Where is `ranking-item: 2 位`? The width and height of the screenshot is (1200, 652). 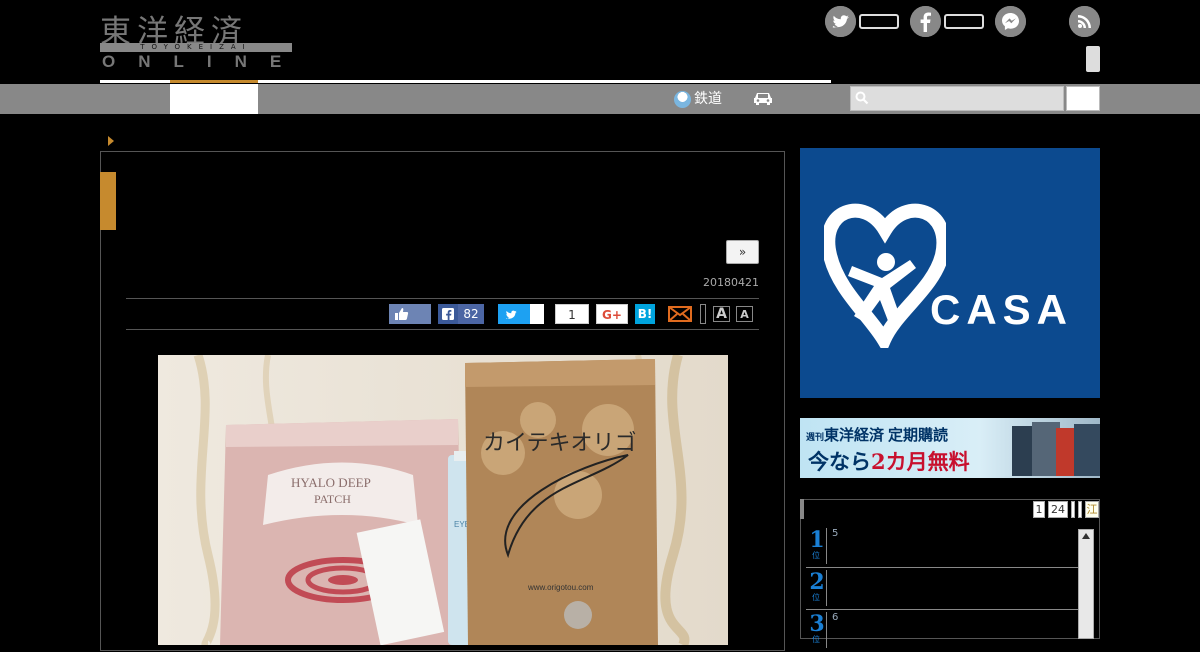 ranking-item: 2 位 is located at coordinates (942, 589).